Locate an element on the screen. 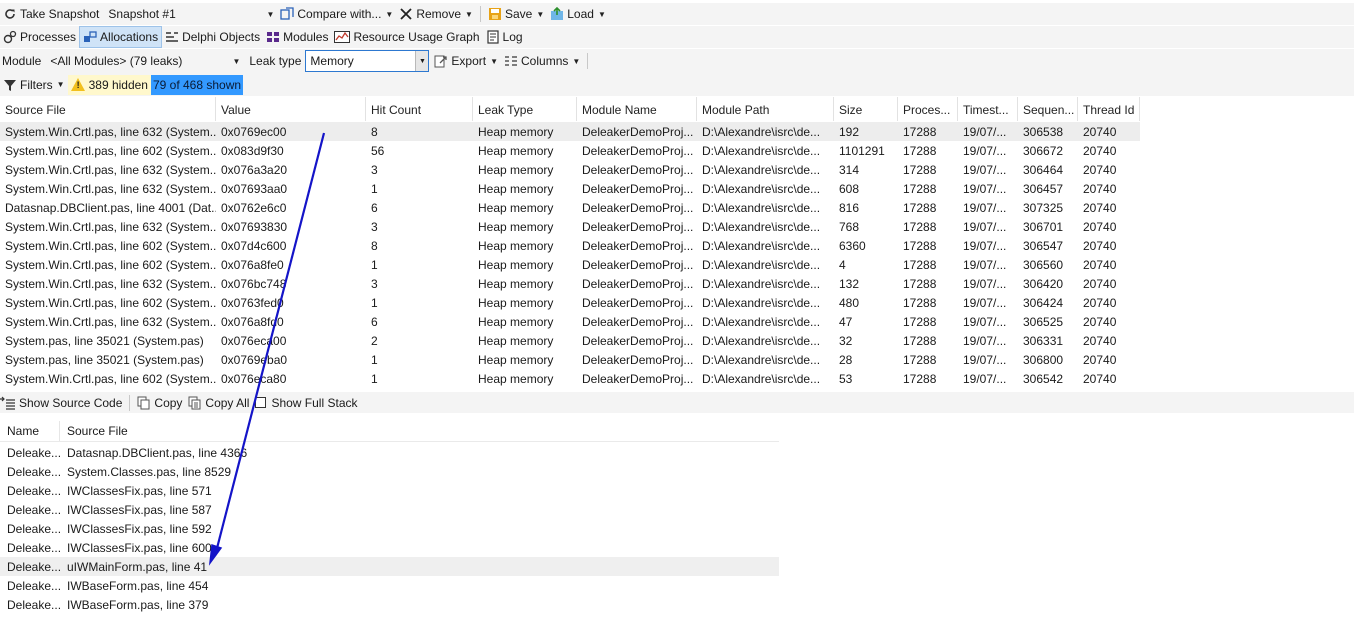 The width and height of the screenshot is (1354, 621). cell-value: 0x076a3a20 is located at coordinates (254, 170).